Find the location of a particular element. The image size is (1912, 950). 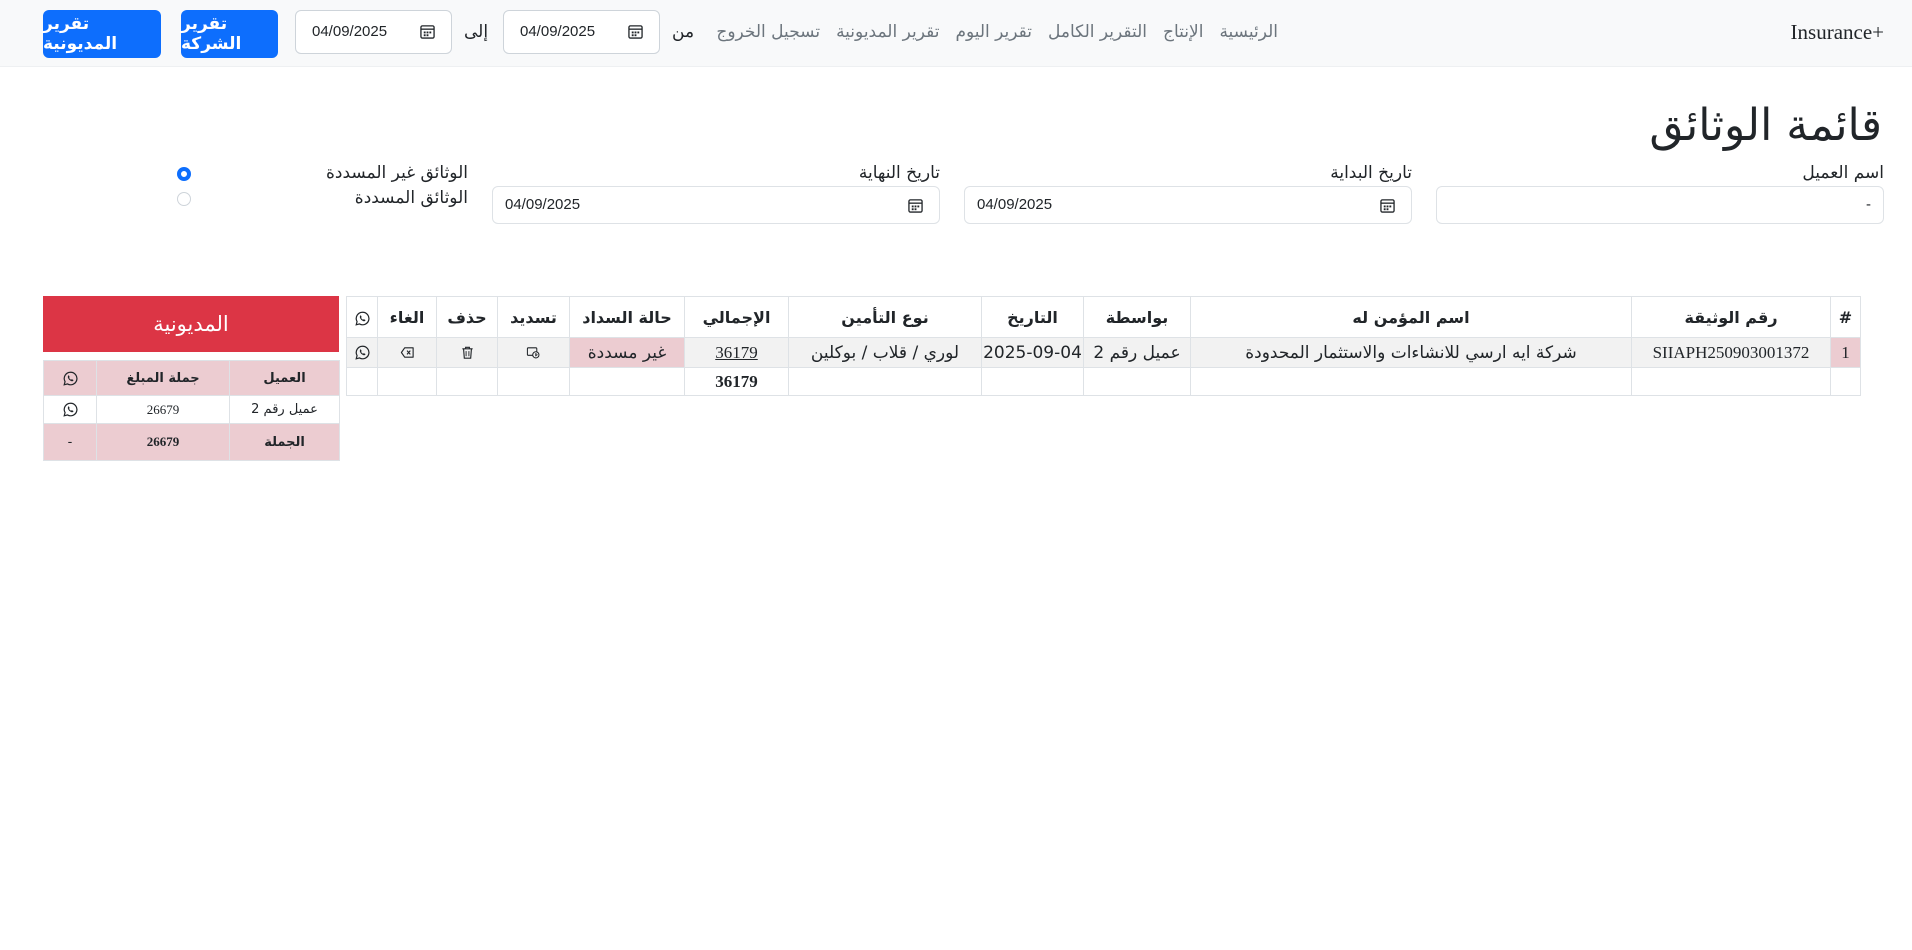

cell-total: 36179 is located at coordinates (736, 352).